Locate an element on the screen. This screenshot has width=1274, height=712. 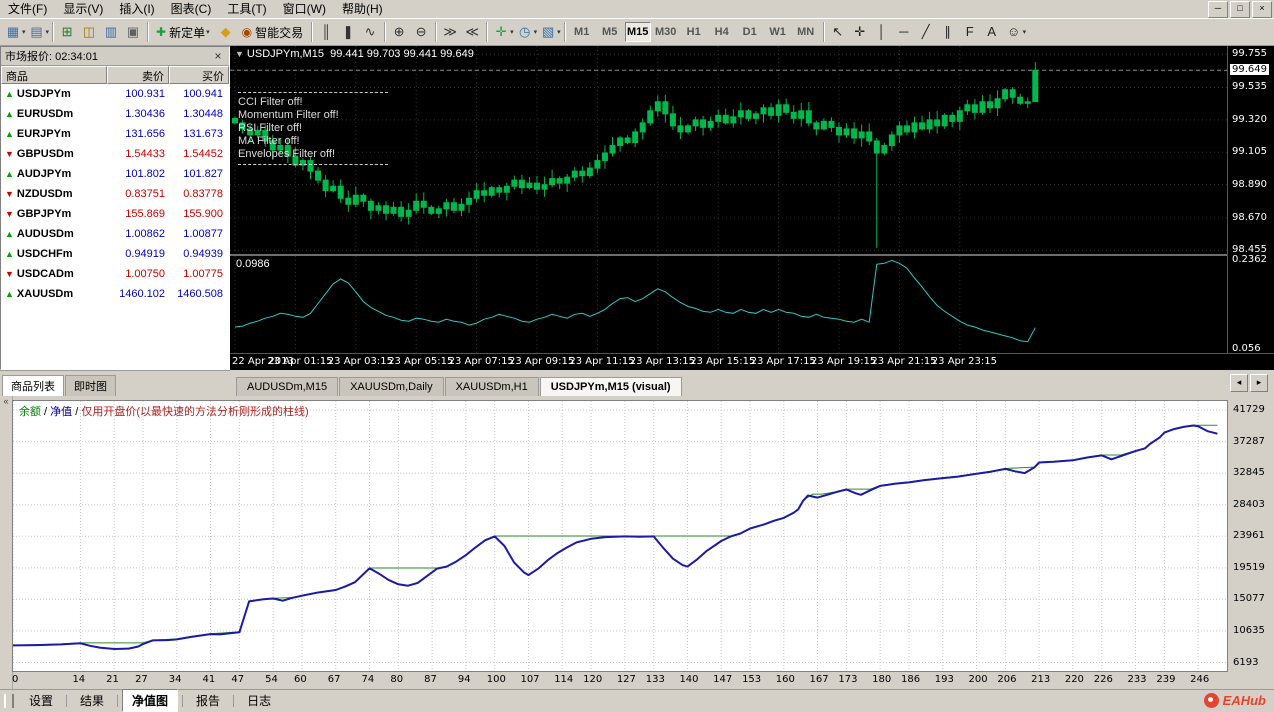
tester-tab-1: 设置 is located at coordinates (41, 700).